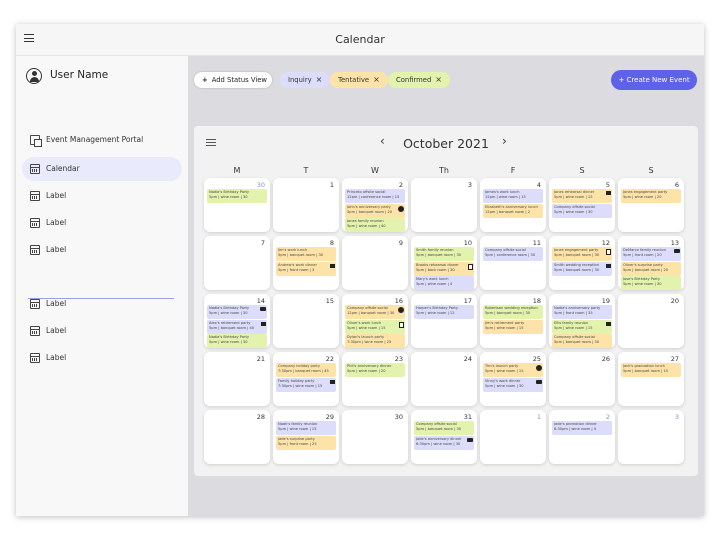 The image size is (720, 540). Describe the element at coordinates (306, 254) in the screenshot. I see `event-card: Jim's work lunch 5pm | banquet room | 30` at that location.